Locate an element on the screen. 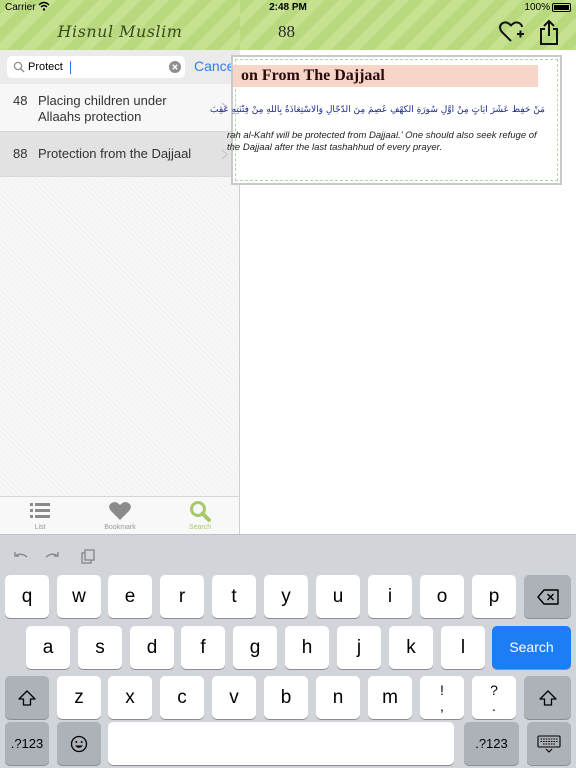 The height and width of the screenshot is (768, 576). detail-number: 88 is located at coordinates (286, 31).